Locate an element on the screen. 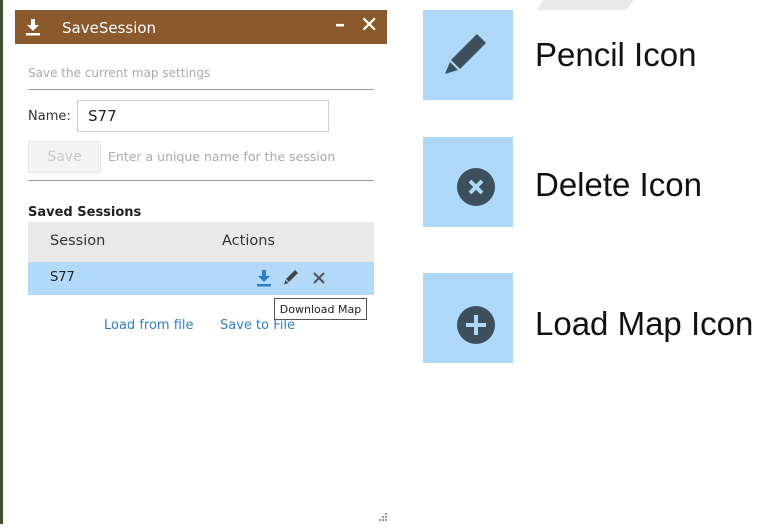 The height and width of the screenshot is (529, 783). session-name-input is located at coordinates (203, 116).